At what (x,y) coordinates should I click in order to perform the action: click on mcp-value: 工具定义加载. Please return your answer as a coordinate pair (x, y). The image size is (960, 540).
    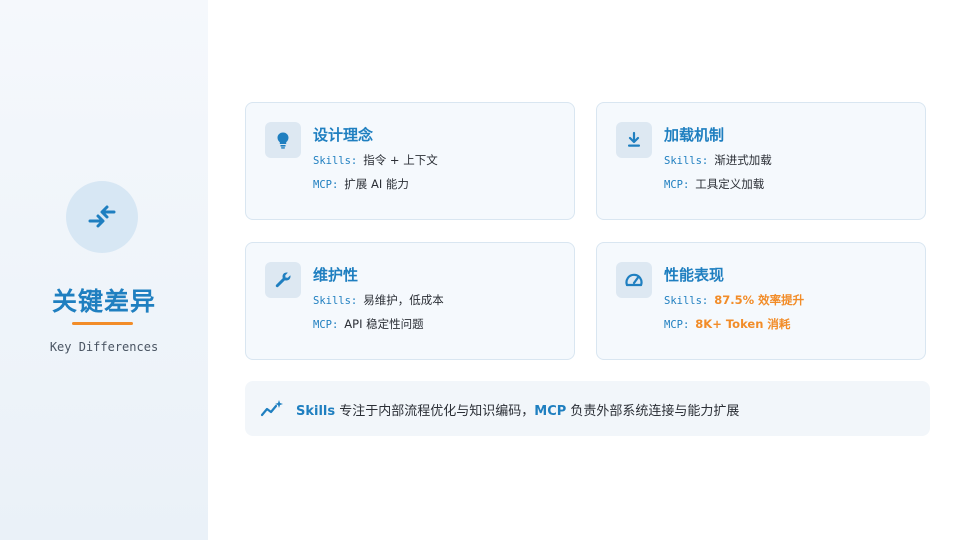
    Looking at the image, I should click on (730, 184).